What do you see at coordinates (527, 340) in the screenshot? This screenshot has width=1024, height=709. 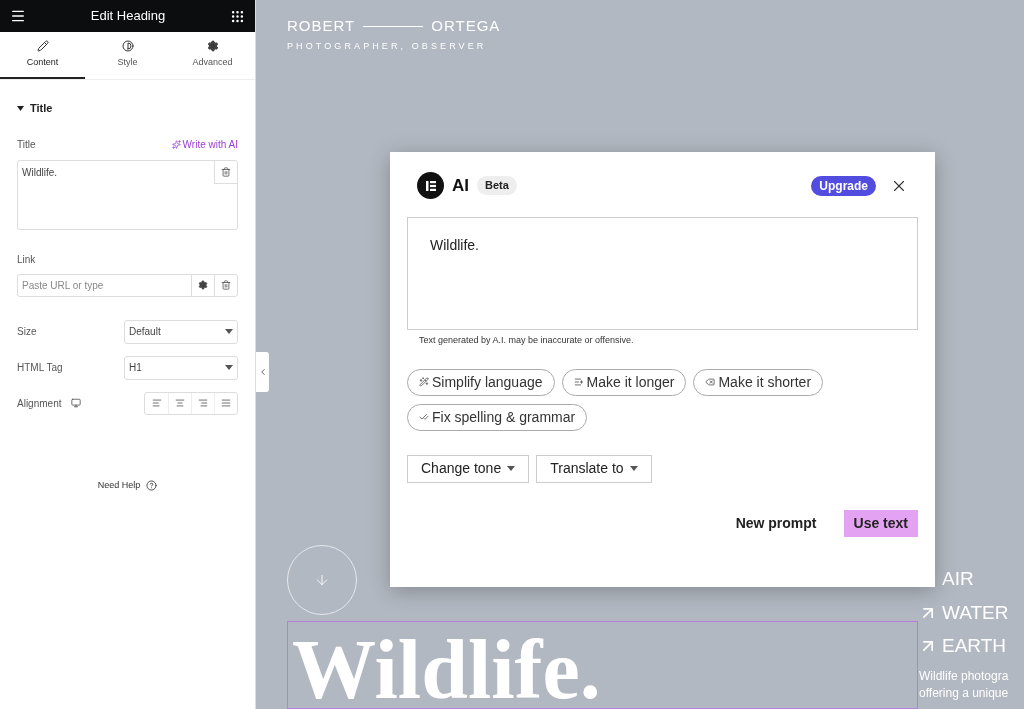 I see `disclaimer-text: Text generated by A.I. may be inaccurate or offensive.` at bounding box center [527, 340].